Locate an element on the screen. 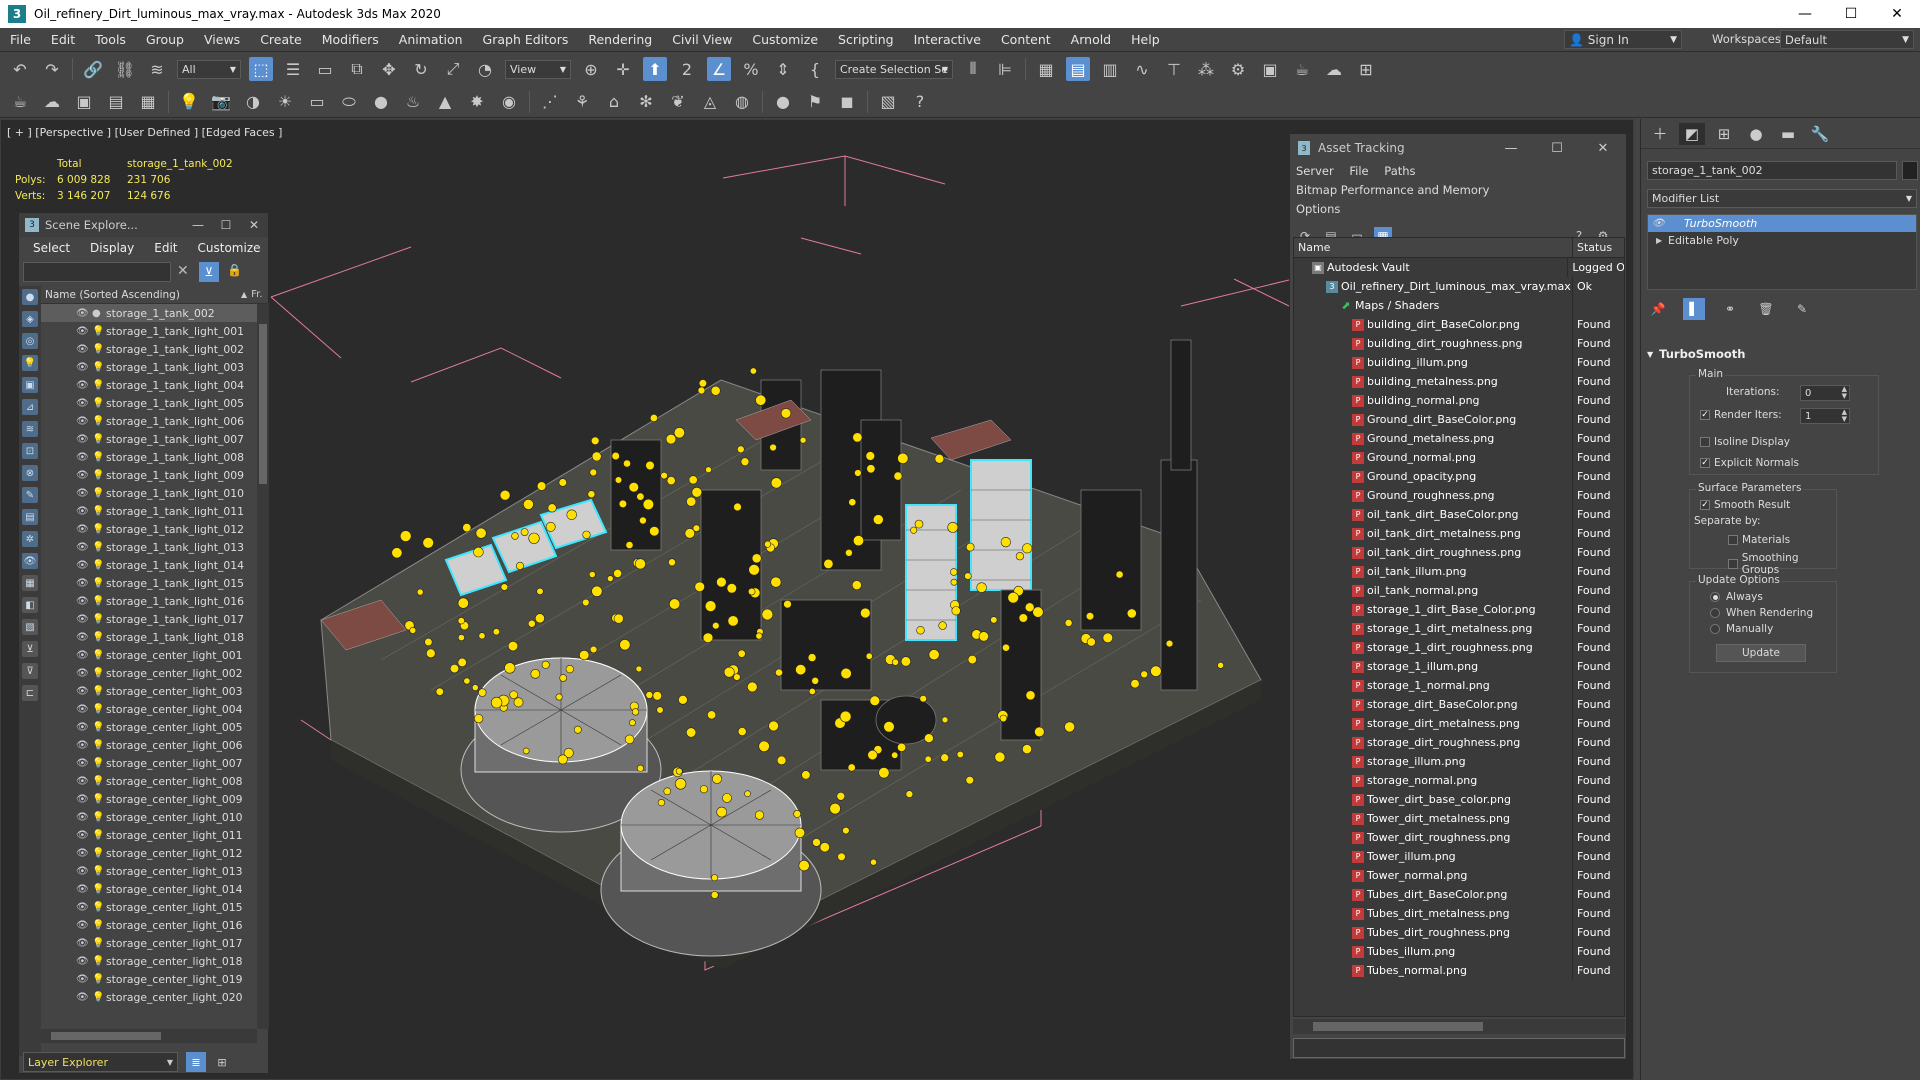 The width and height of the screenshot is (1920, 1080). clear-search-icon: ✕ is located at coordinates (183, 271).